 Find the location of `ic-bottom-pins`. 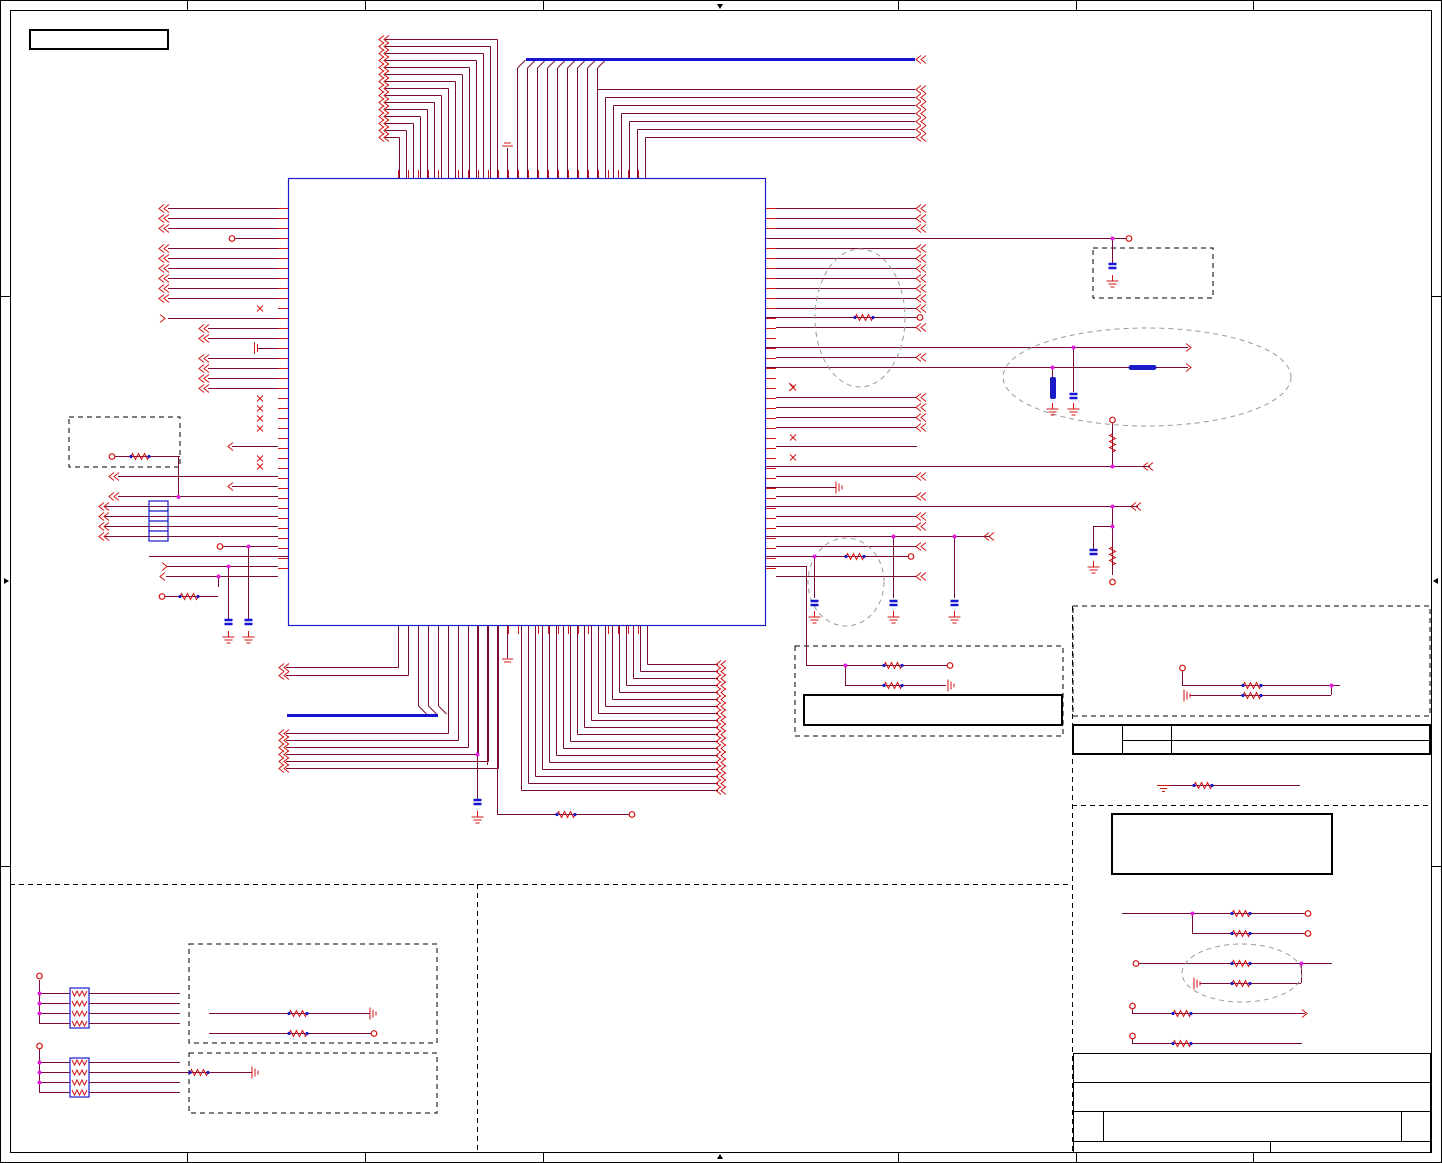

ic-bottom-pins is located at coordinates (518, 630).